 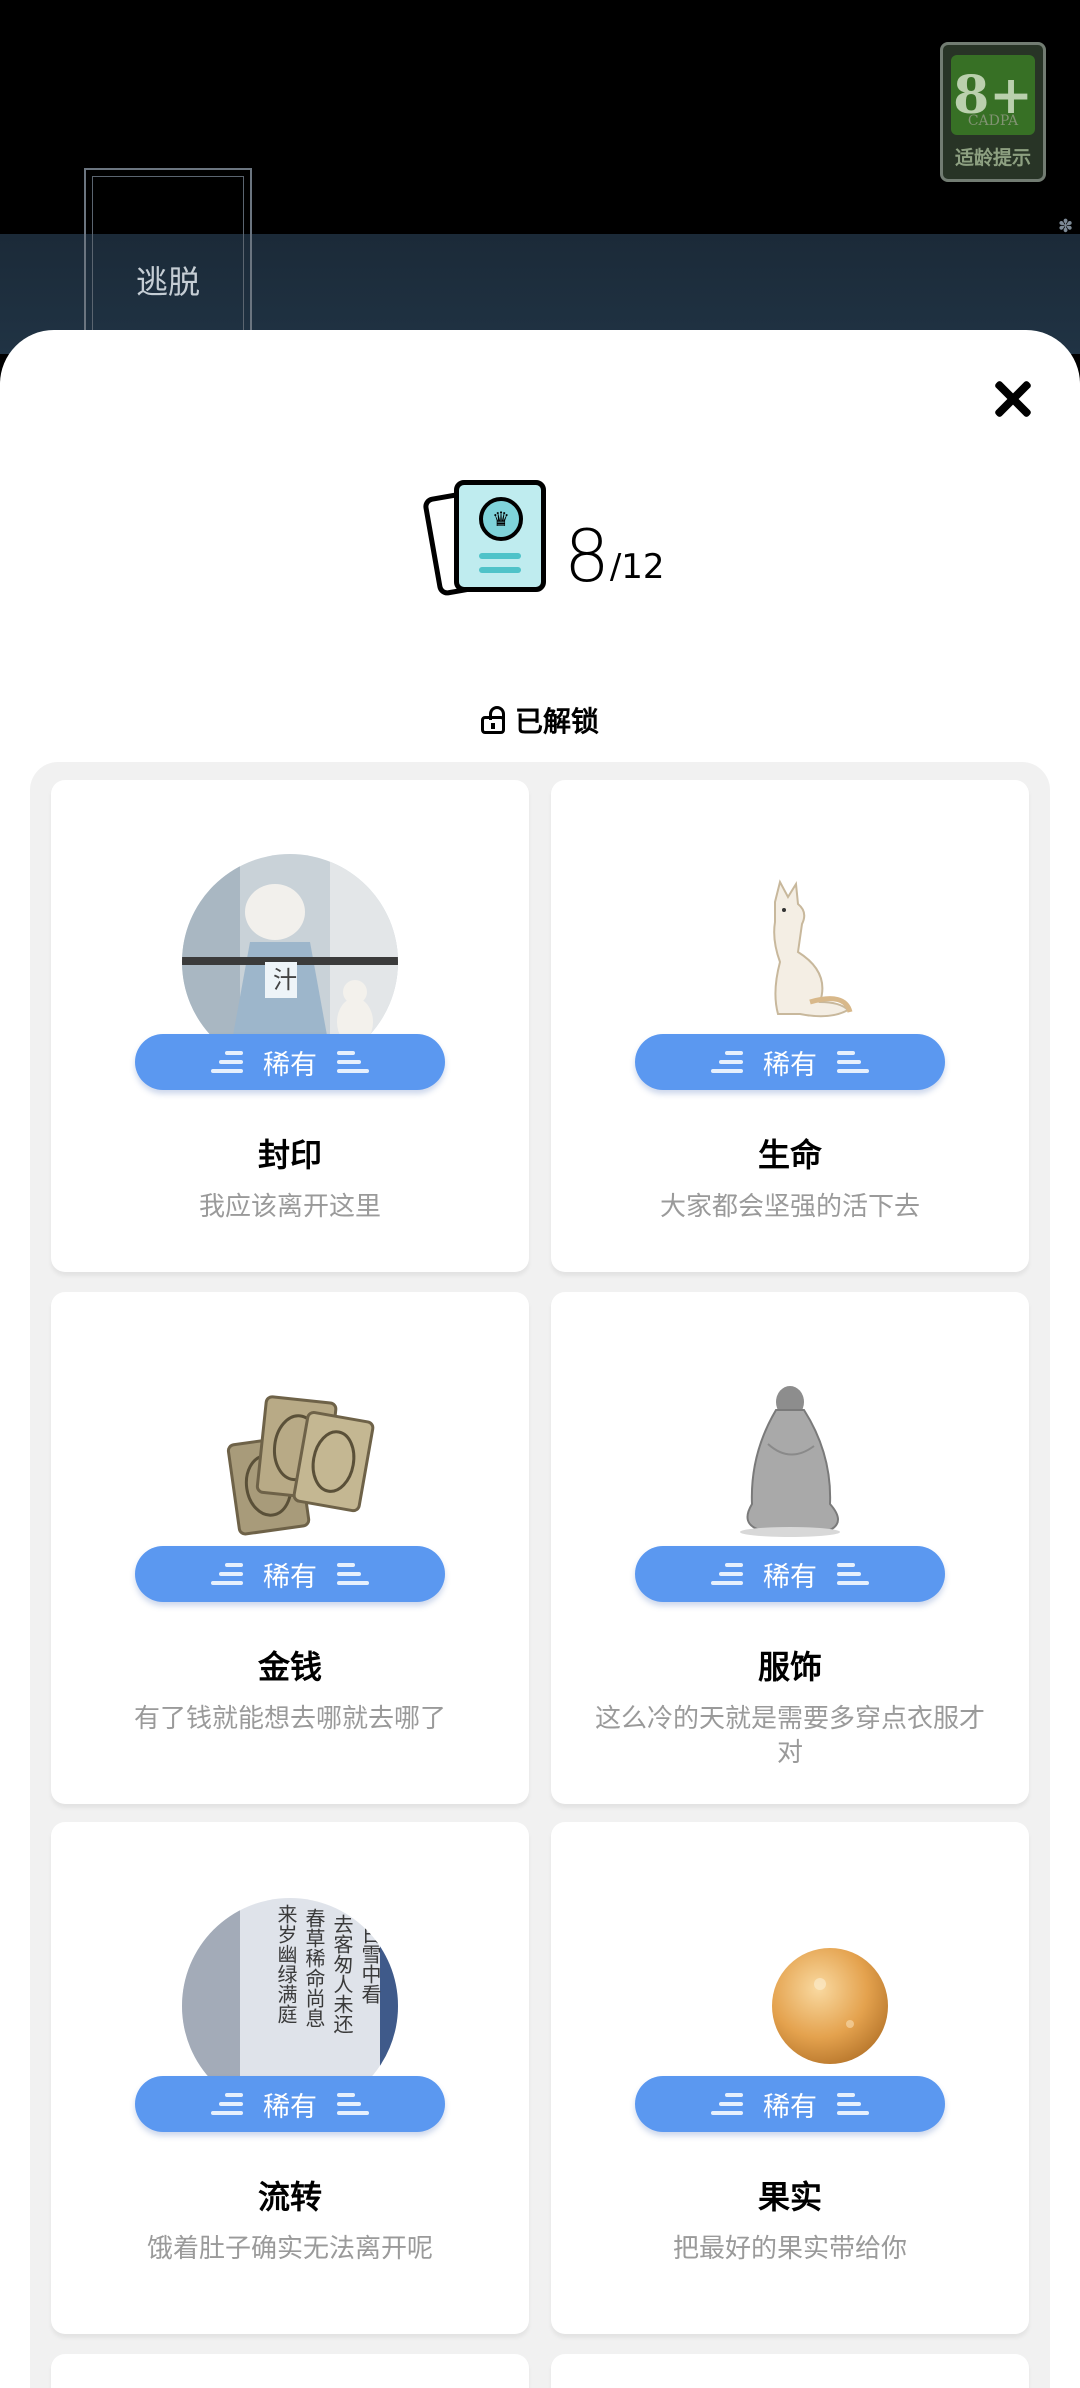 I want to click on card-description: 饿着肚子确实无法离开呢, so click(x=289, y=2249).